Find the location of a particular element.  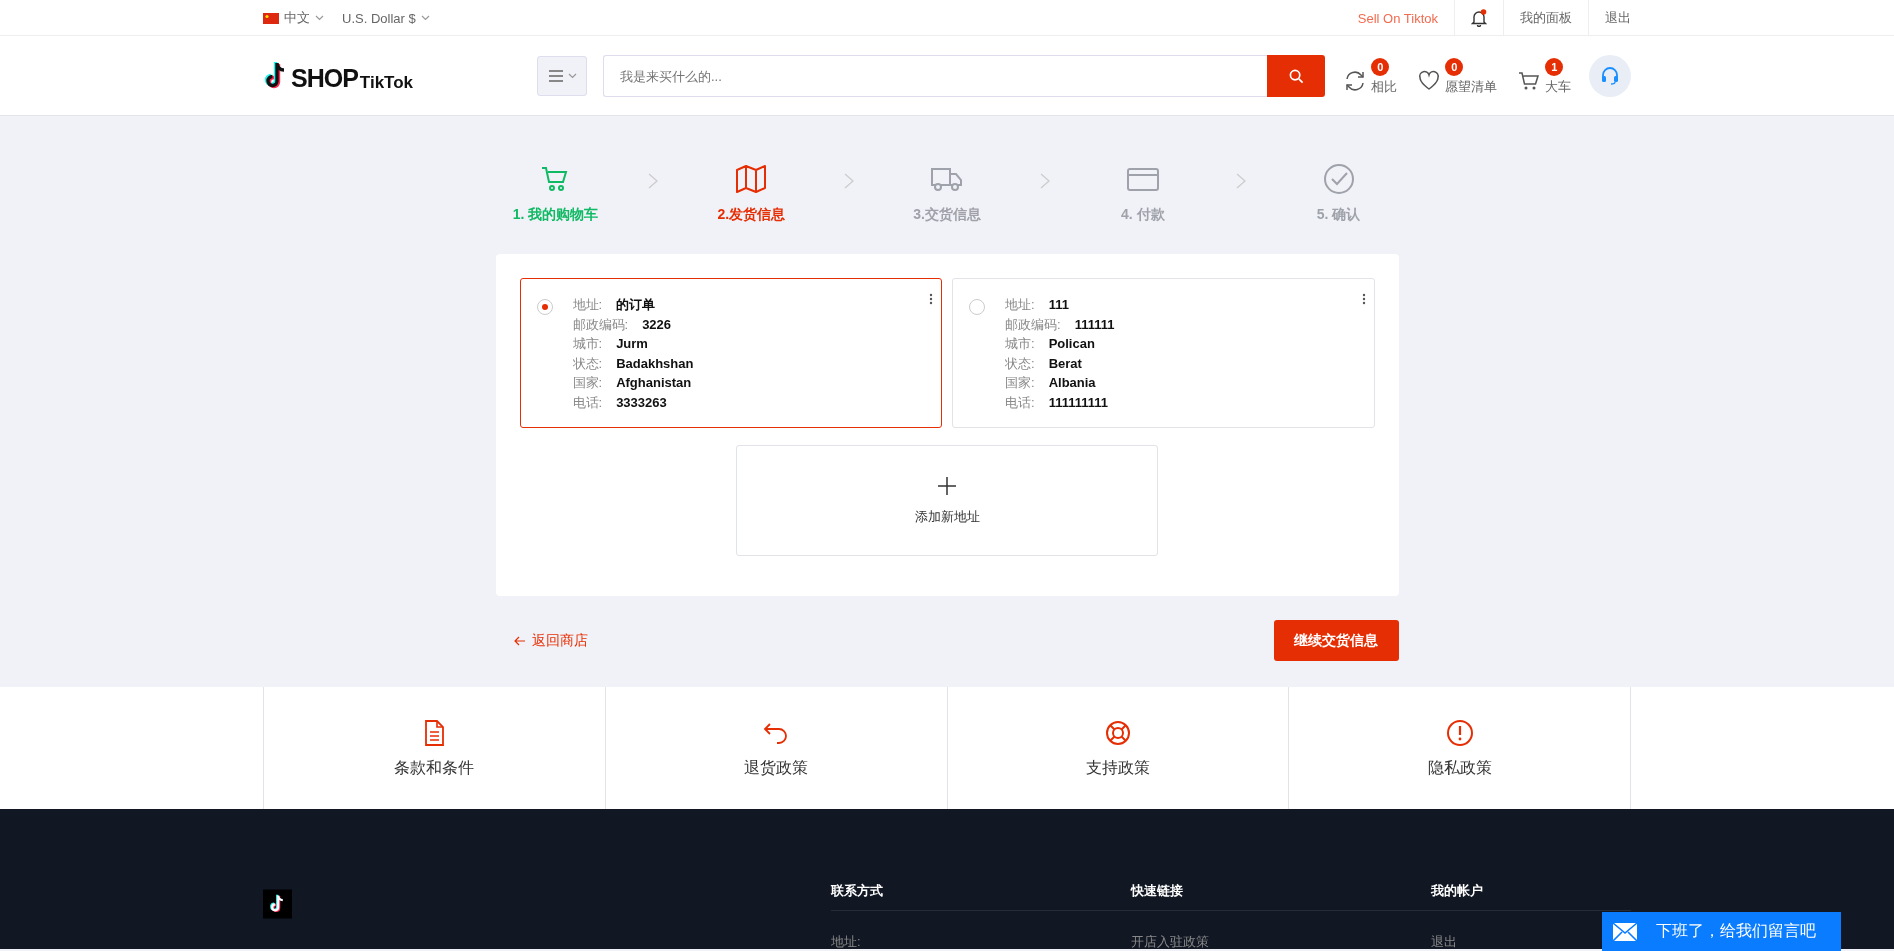

field-value: Berat is located at coordinates (1065, 363).